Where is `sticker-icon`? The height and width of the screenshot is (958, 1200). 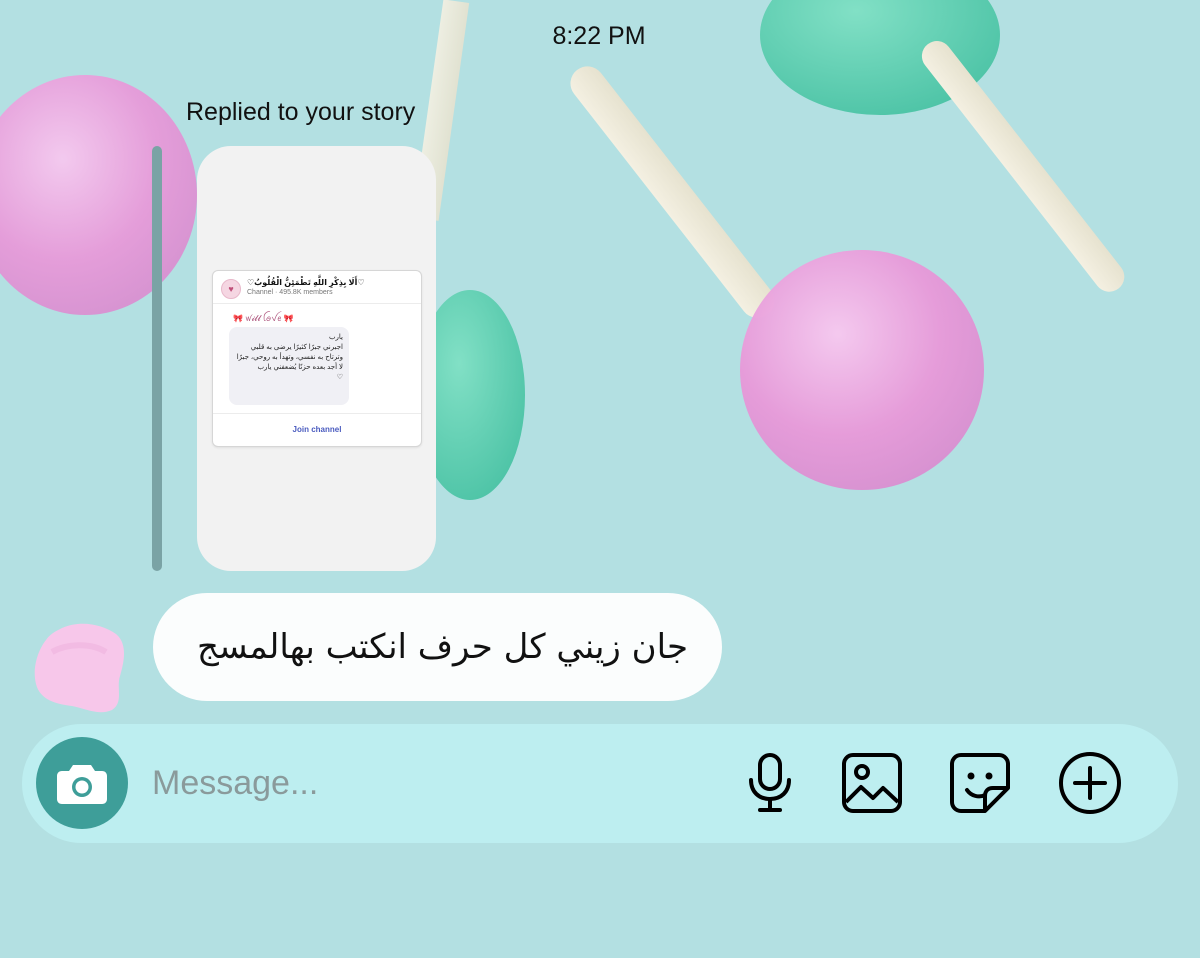
sticker-icon is located at coordinates (980, 783).